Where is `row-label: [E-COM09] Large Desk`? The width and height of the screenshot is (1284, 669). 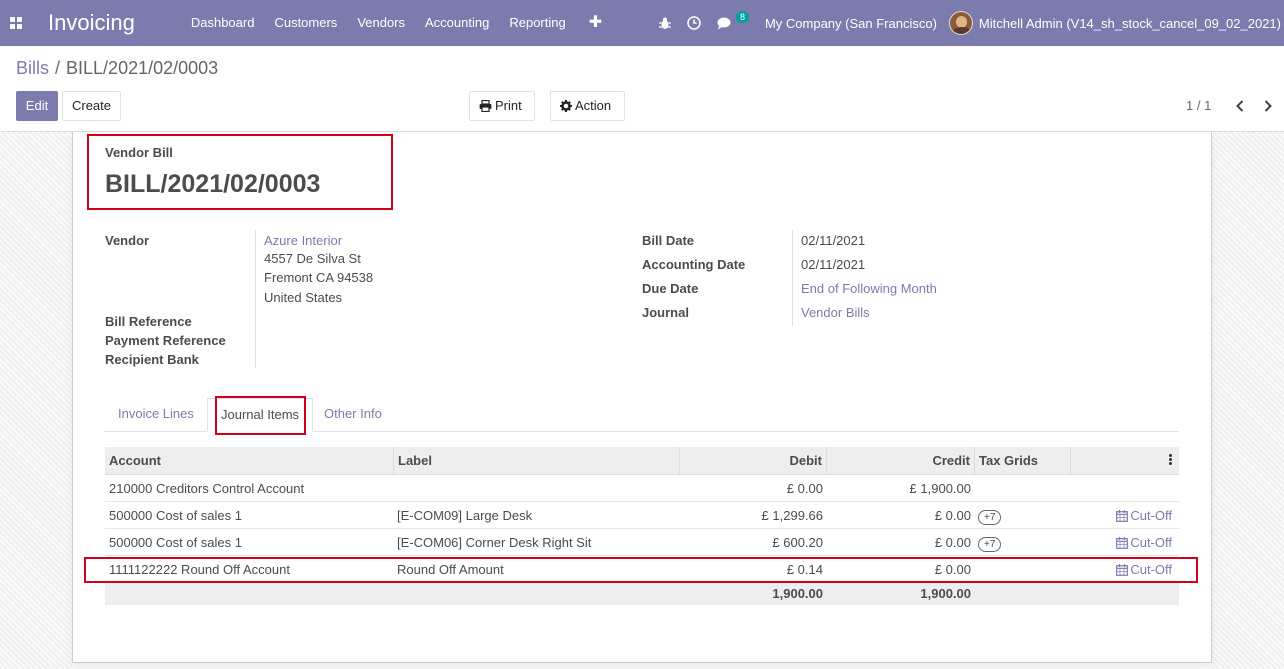 row-label: [E-COM09] Large Desk is located at coordinates (465, 515).